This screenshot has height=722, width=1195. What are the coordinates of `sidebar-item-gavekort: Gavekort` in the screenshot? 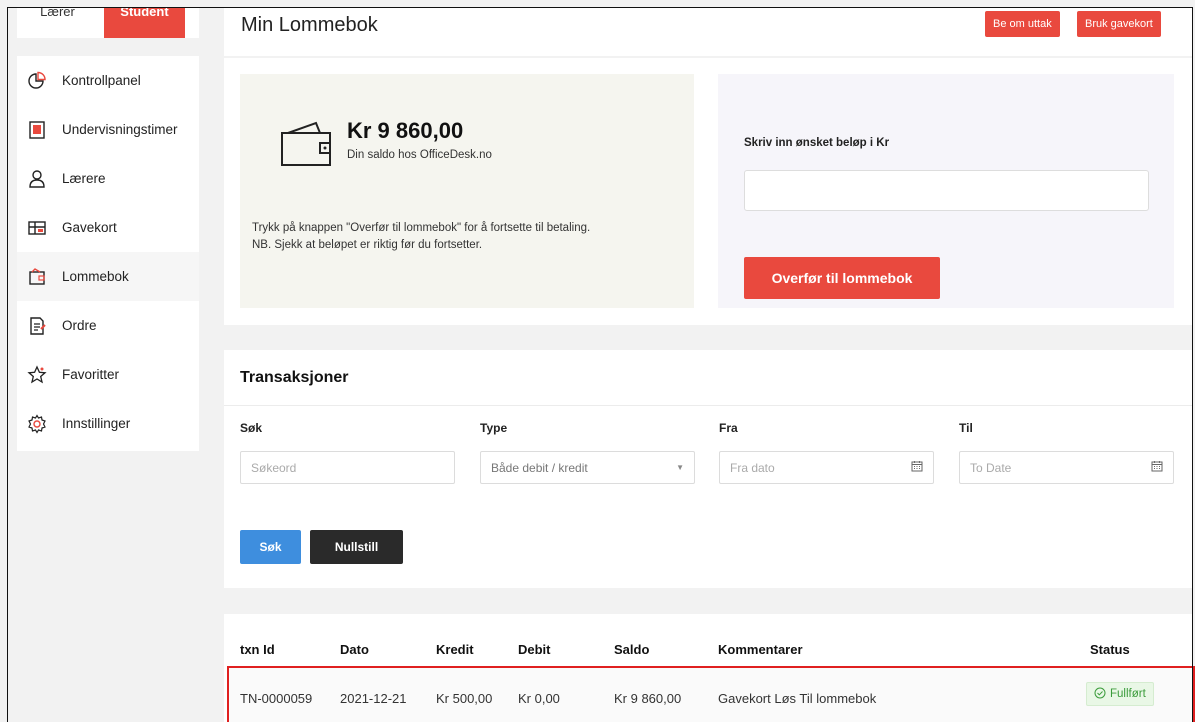 It's located at (108, 227).